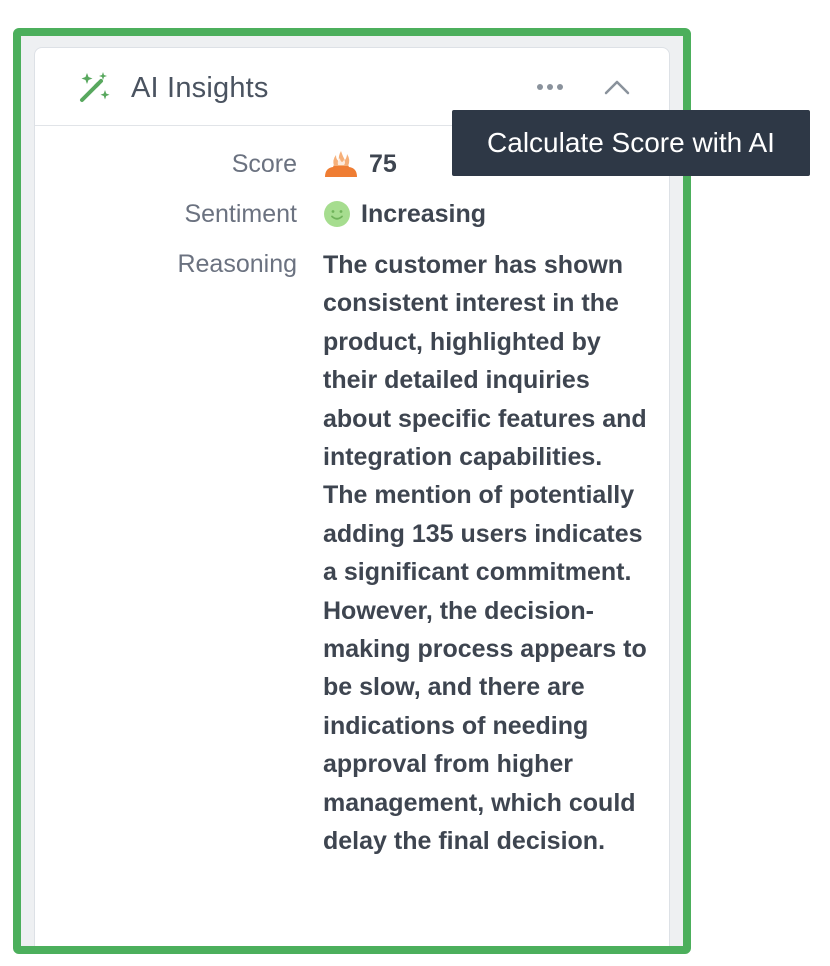  I want to click on more-horizontal-icon, so click(550, 87).